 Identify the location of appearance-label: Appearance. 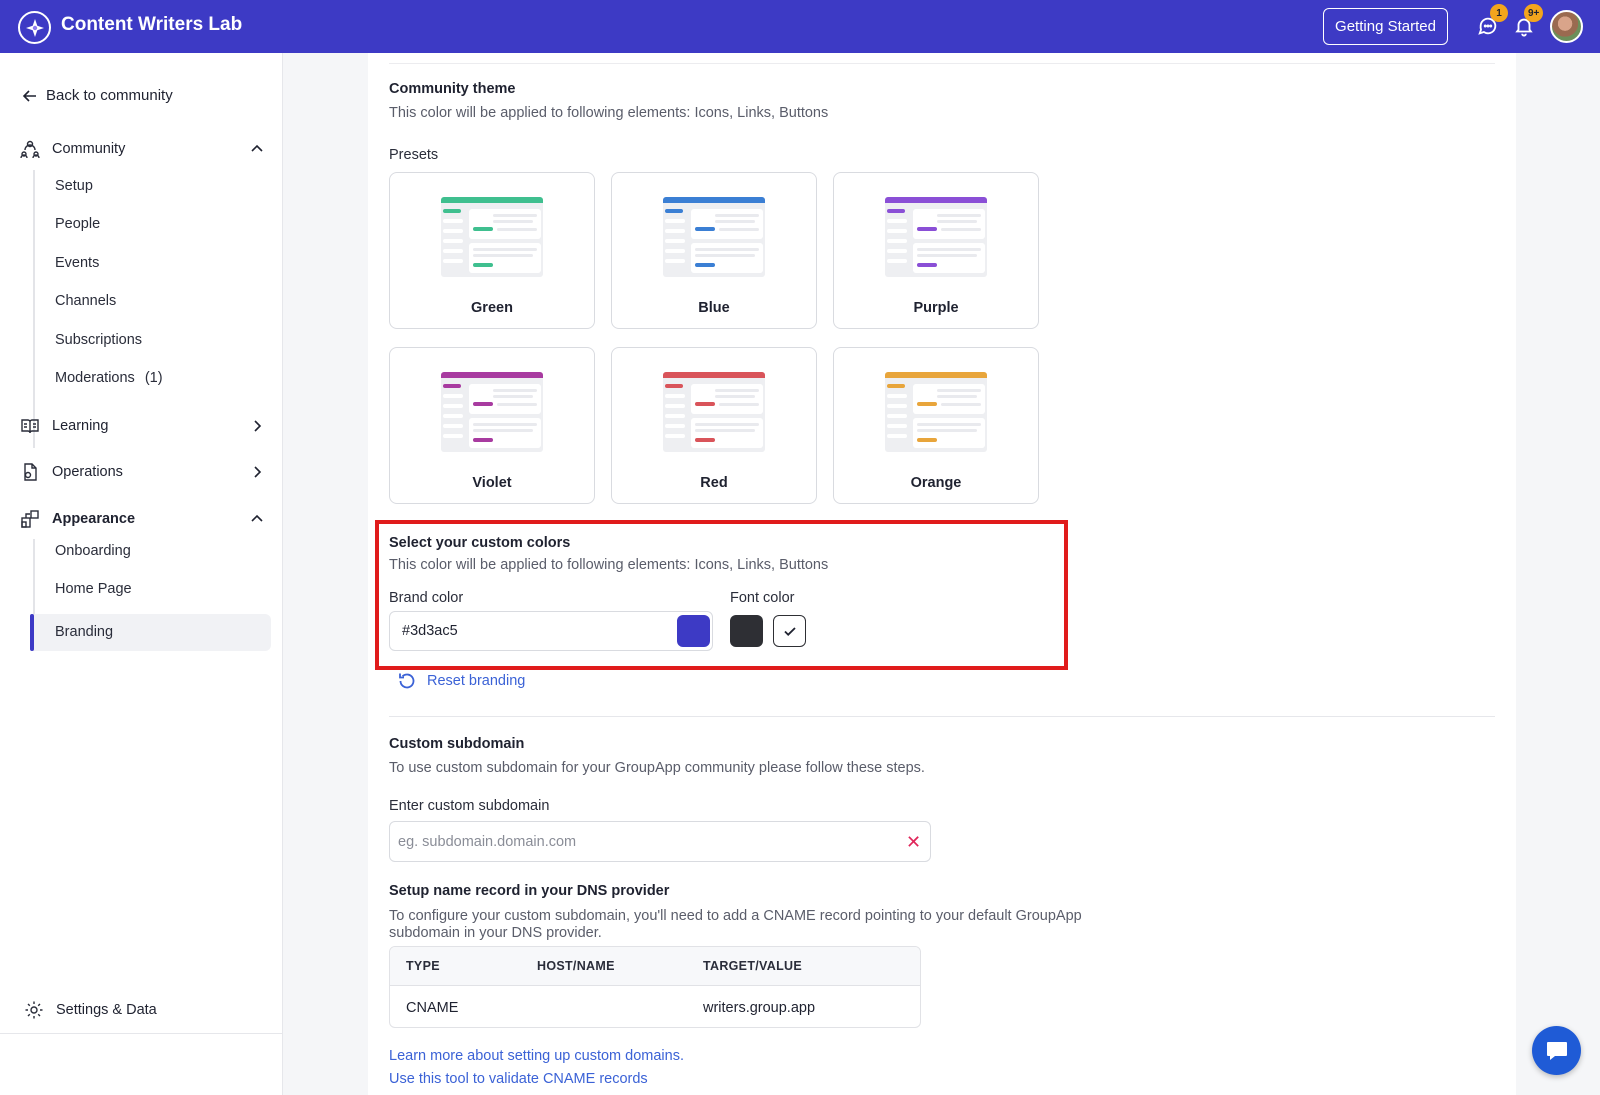
(94, 519).